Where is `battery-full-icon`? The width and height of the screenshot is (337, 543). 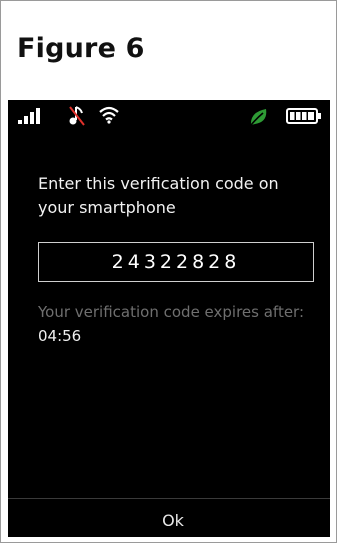
battery-full-icon is located at coordinates (303, 116).